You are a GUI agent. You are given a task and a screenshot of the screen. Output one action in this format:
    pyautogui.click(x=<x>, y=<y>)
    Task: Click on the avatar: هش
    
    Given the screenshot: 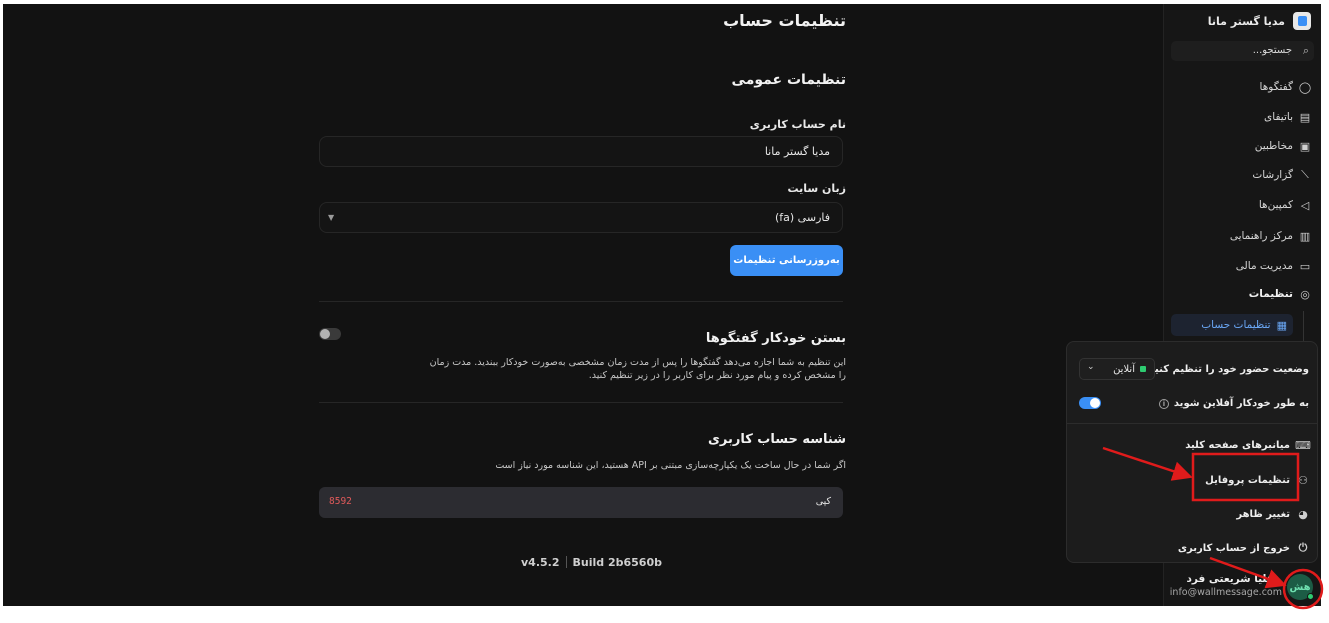 What is the action you would take?
    pyautogui.click(x=1300, y=587)
    